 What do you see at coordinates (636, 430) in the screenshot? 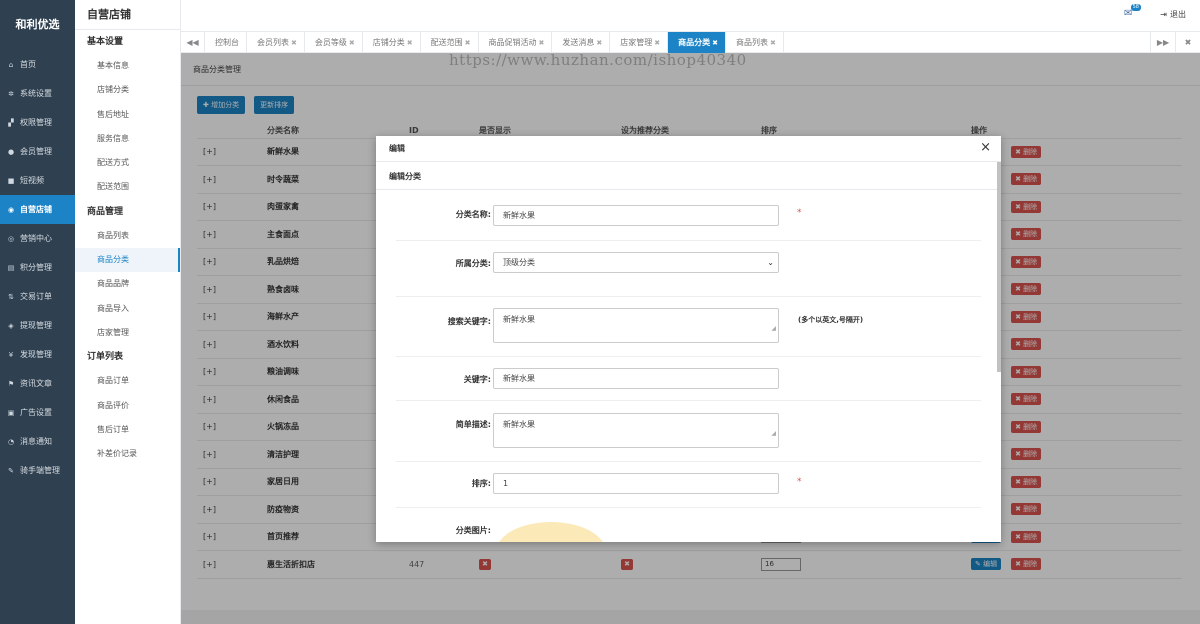
I see `description-textarea: 新鲜水果 ◢` at bounding box center [636, 430].